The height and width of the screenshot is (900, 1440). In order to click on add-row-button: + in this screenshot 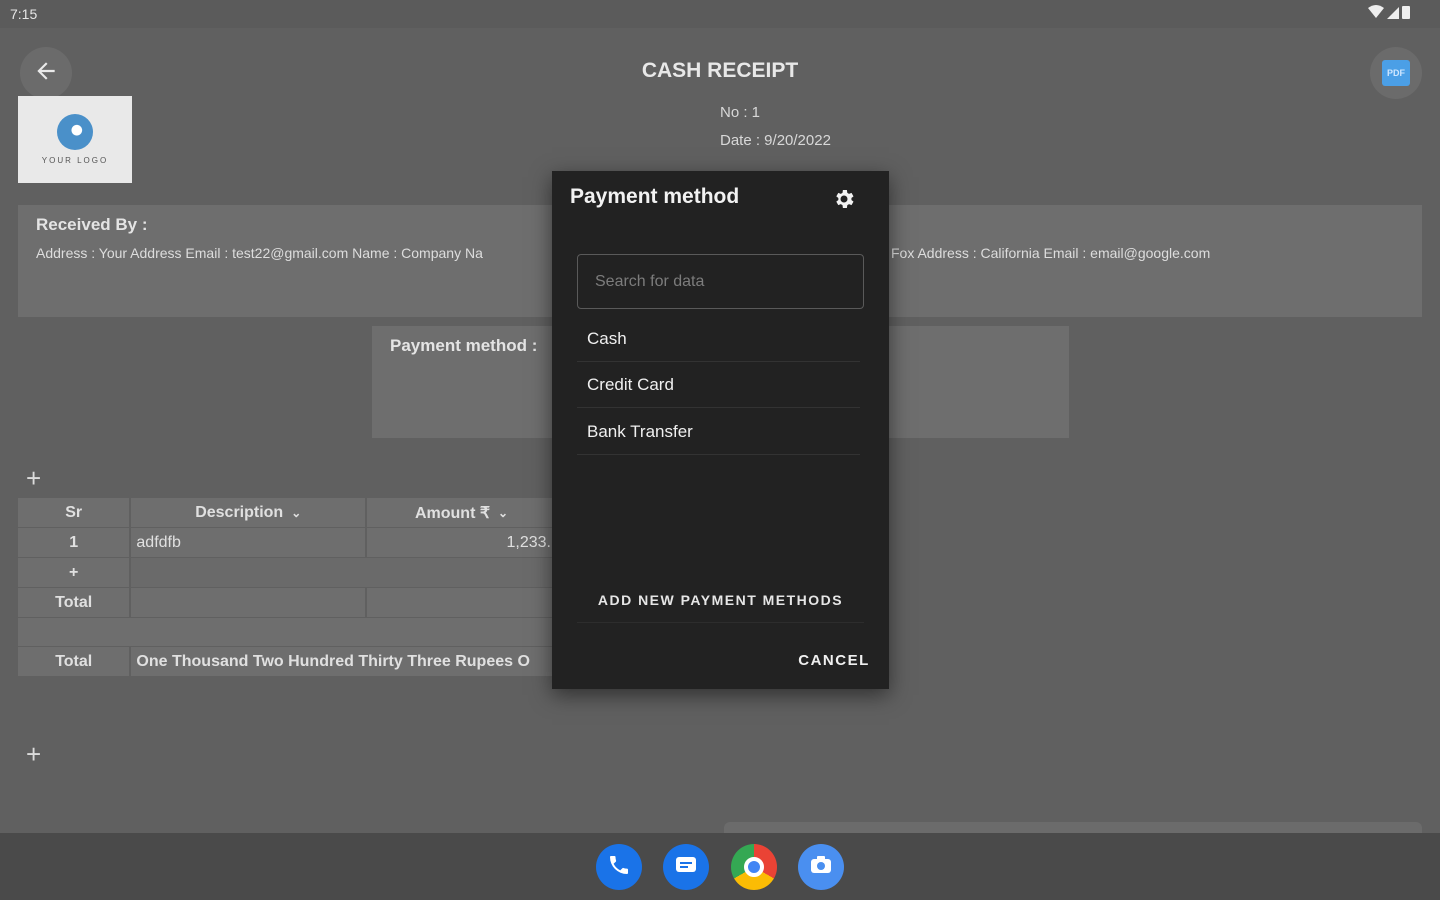, I will do `click(74, 572)`.